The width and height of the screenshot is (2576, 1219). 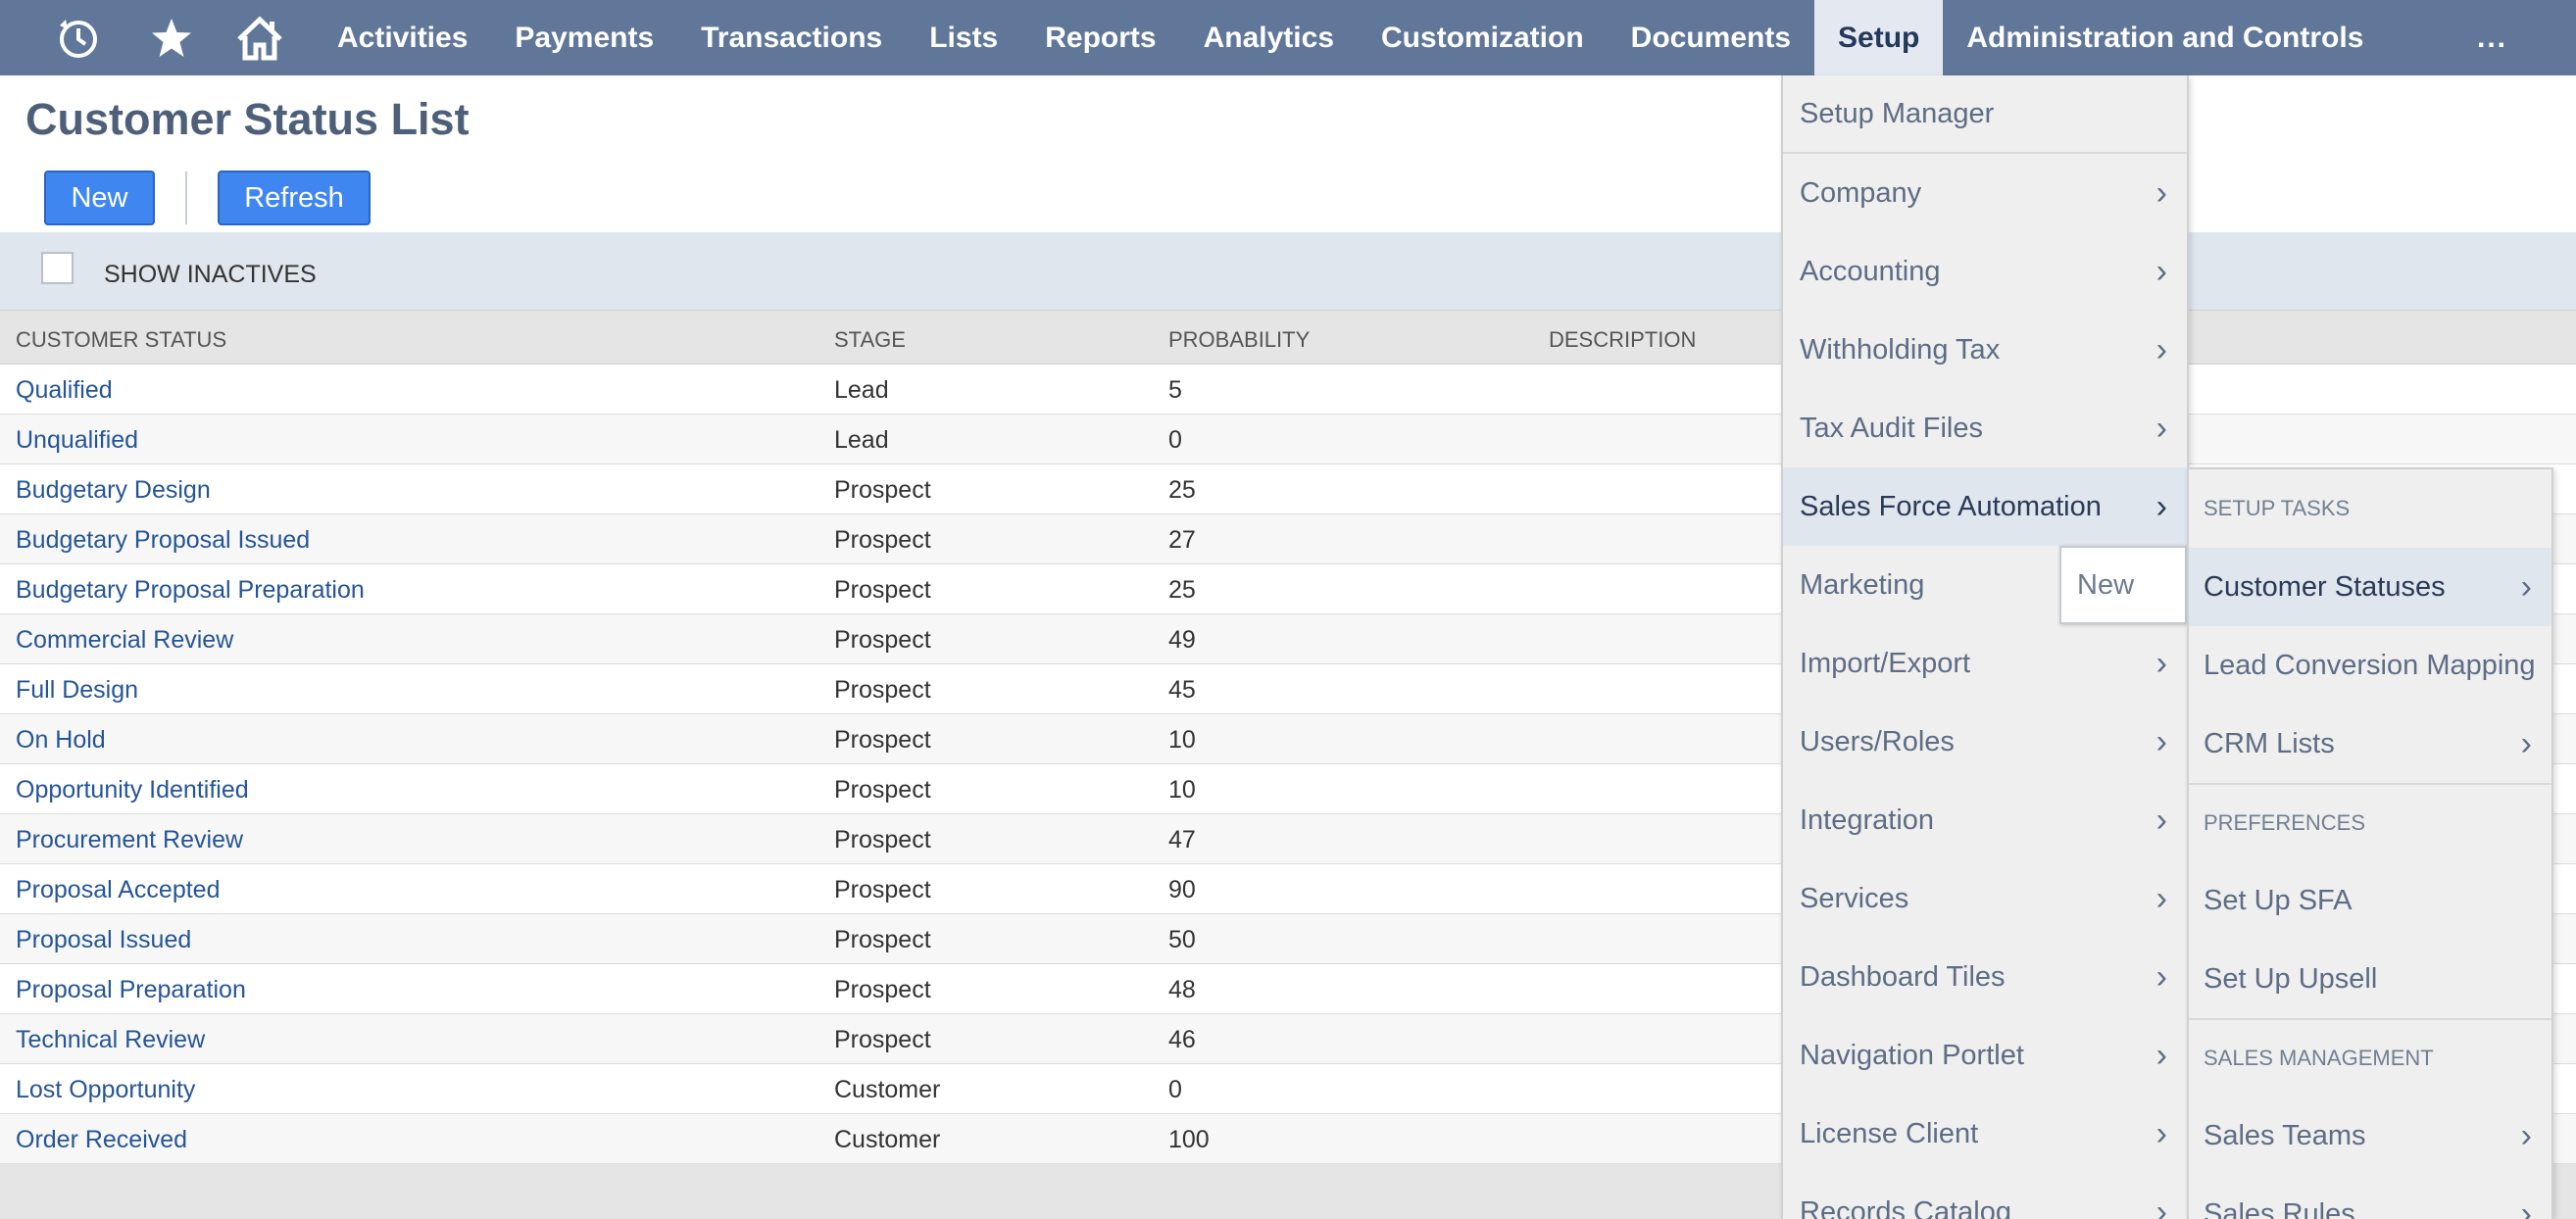 What do you see at coordinates (294, 198) in the screenshot?
I see `refresh-button: Refresh` at bounding box center [294, 198].